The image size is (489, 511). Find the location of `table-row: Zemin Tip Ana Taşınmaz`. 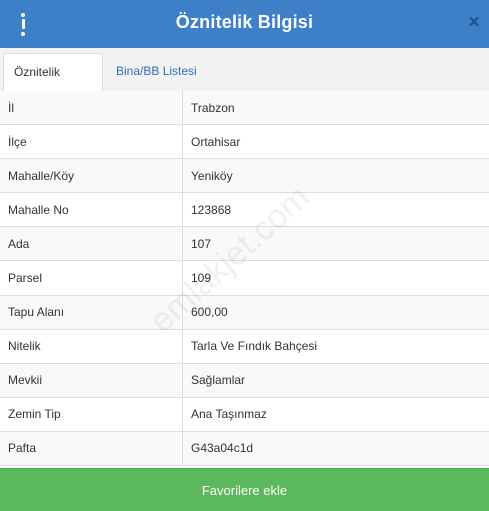

table-row: Zemin Tip Ana Taşınmaz is located at coordinates (244, 414).